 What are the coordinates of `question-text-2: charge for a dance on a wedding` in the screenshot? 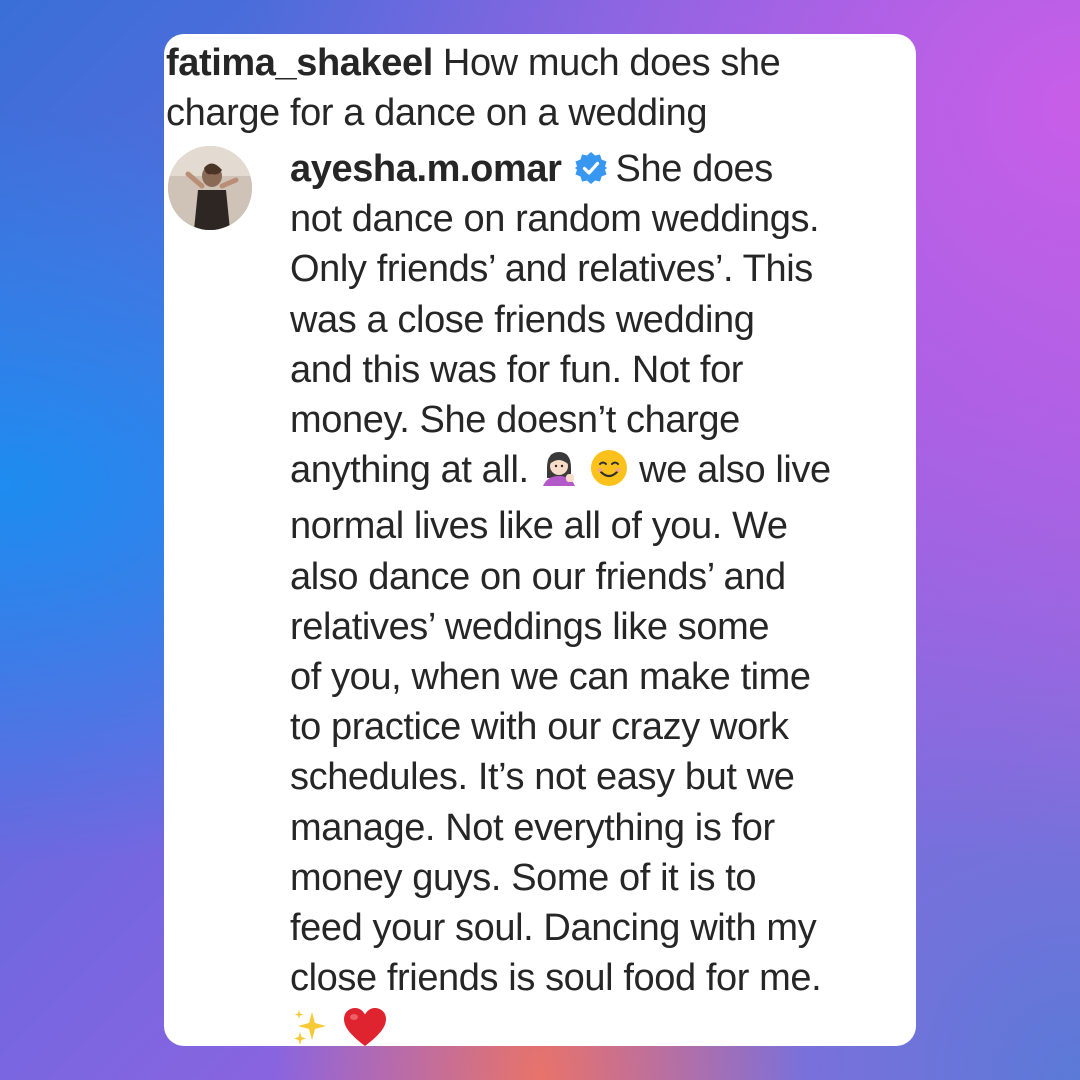 It's located at (437, 113).